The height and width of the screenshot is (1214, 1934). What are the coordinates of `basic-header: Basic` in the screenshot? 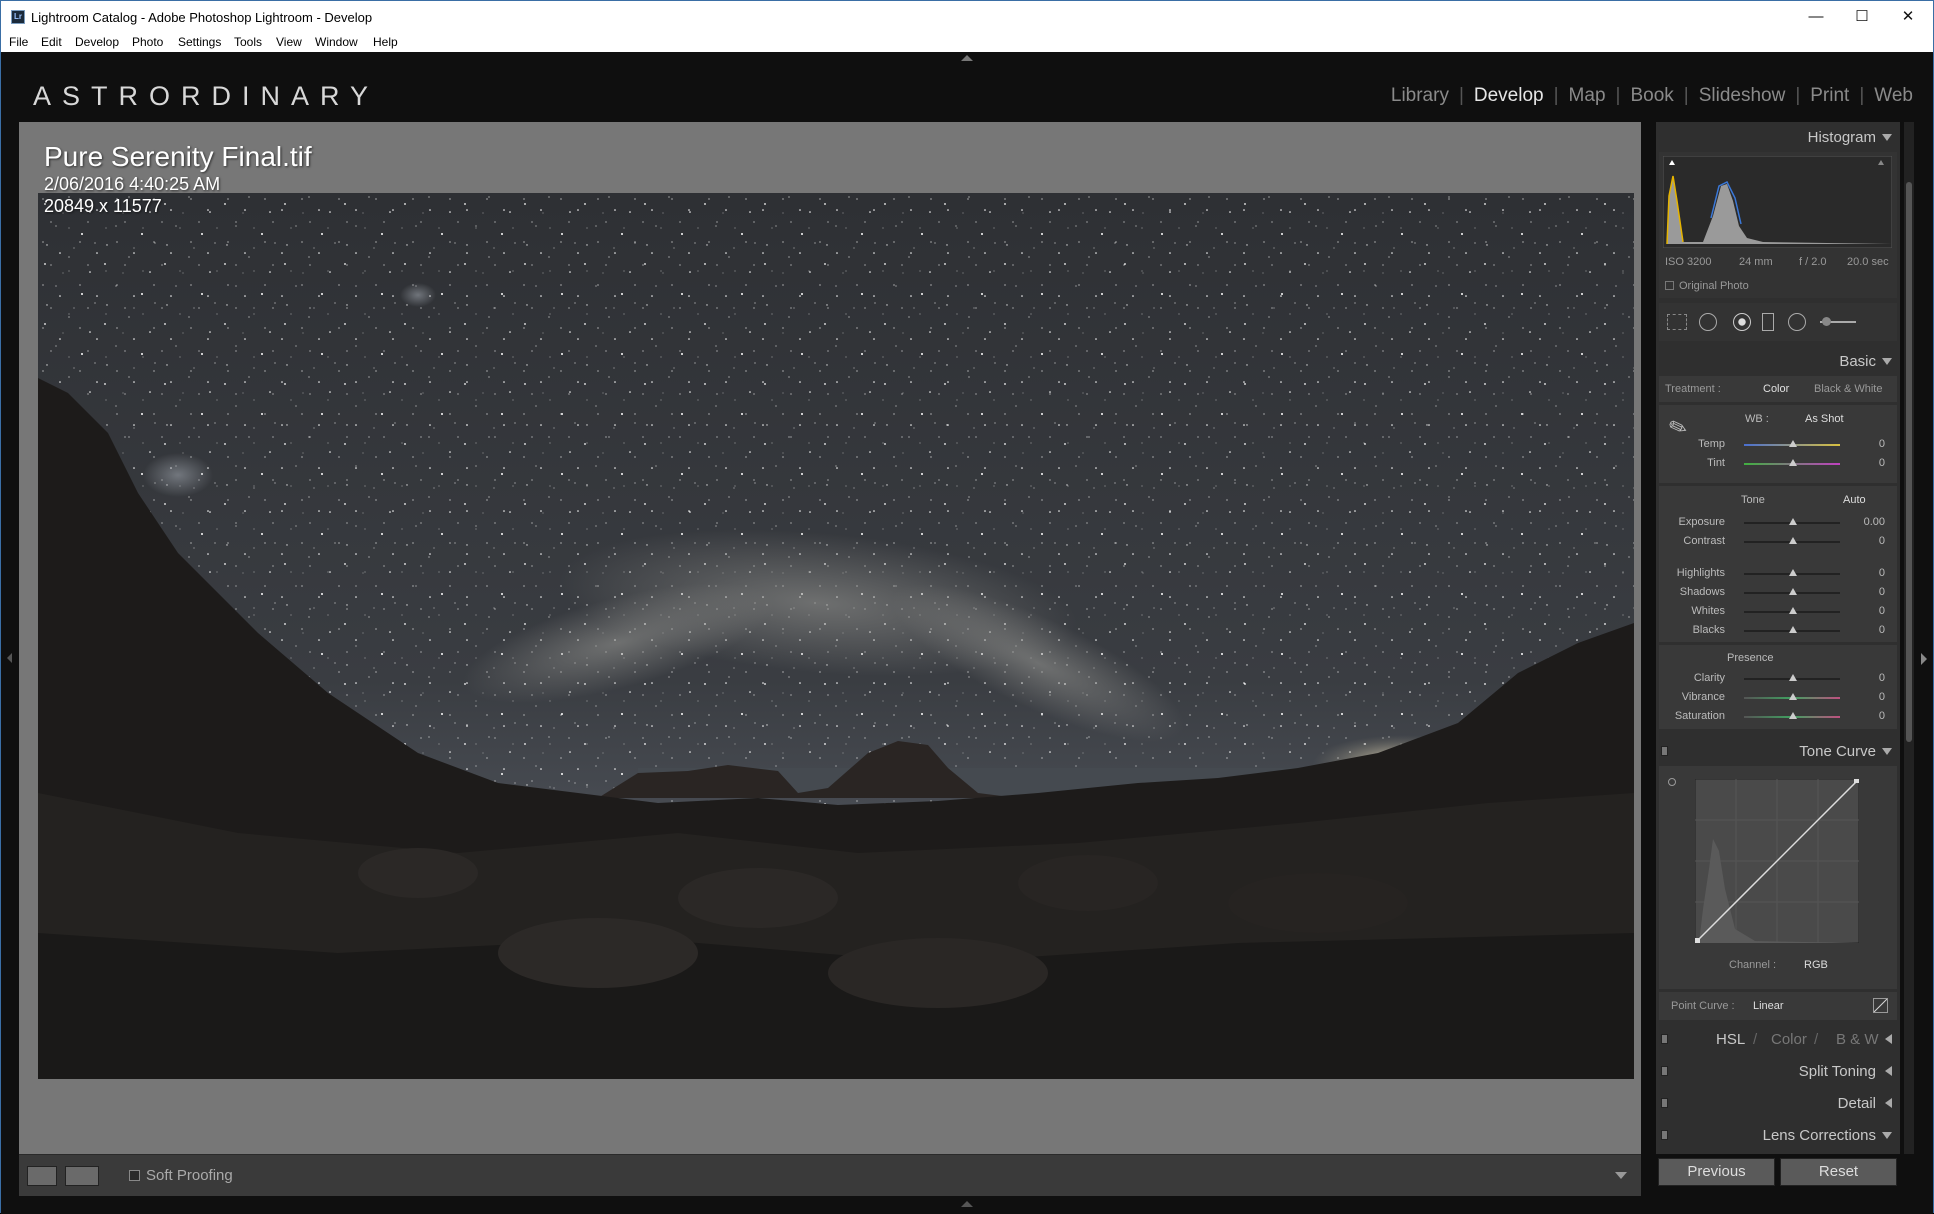 It's located at (1778, 361).